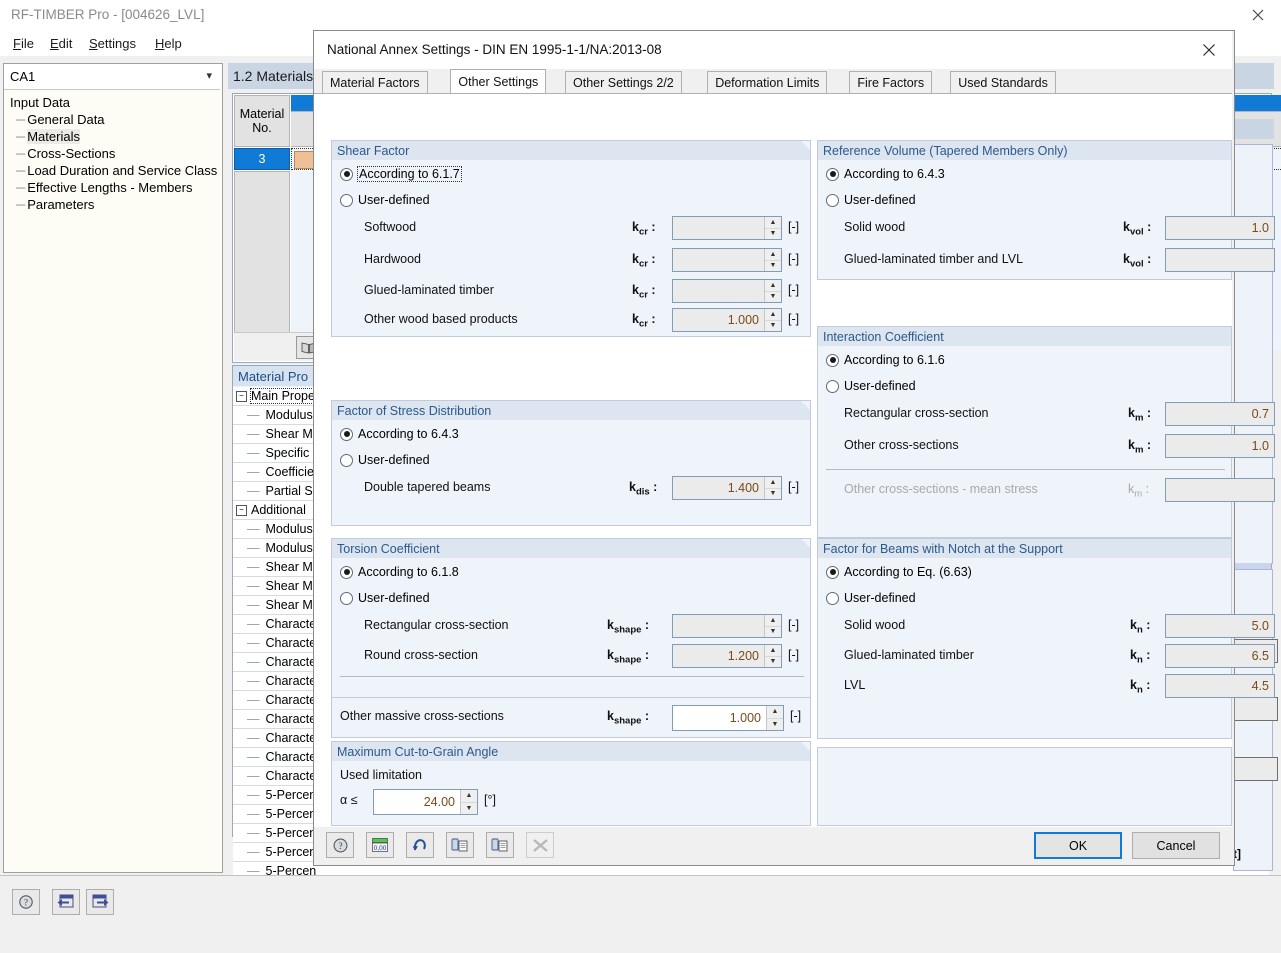  I want to click on nav-root-input-data: Input Data, so click(112, 102).